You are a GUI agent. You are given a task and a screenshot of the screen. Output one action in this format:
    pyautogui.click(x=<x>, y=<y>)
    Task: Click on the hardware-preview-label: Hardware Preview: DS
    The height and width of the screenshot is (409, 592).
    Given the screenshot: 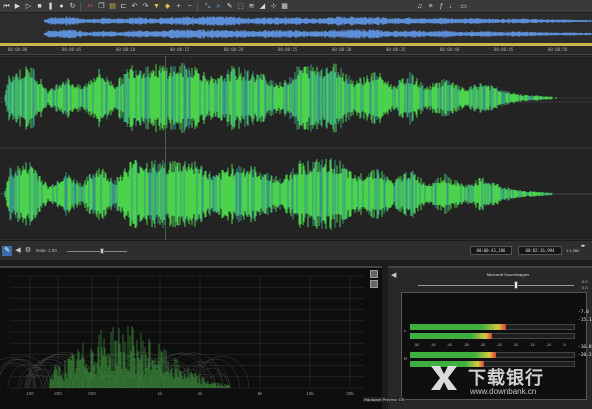 What is the action you would take?
    pyautogui.click(x=384, y=399)
    